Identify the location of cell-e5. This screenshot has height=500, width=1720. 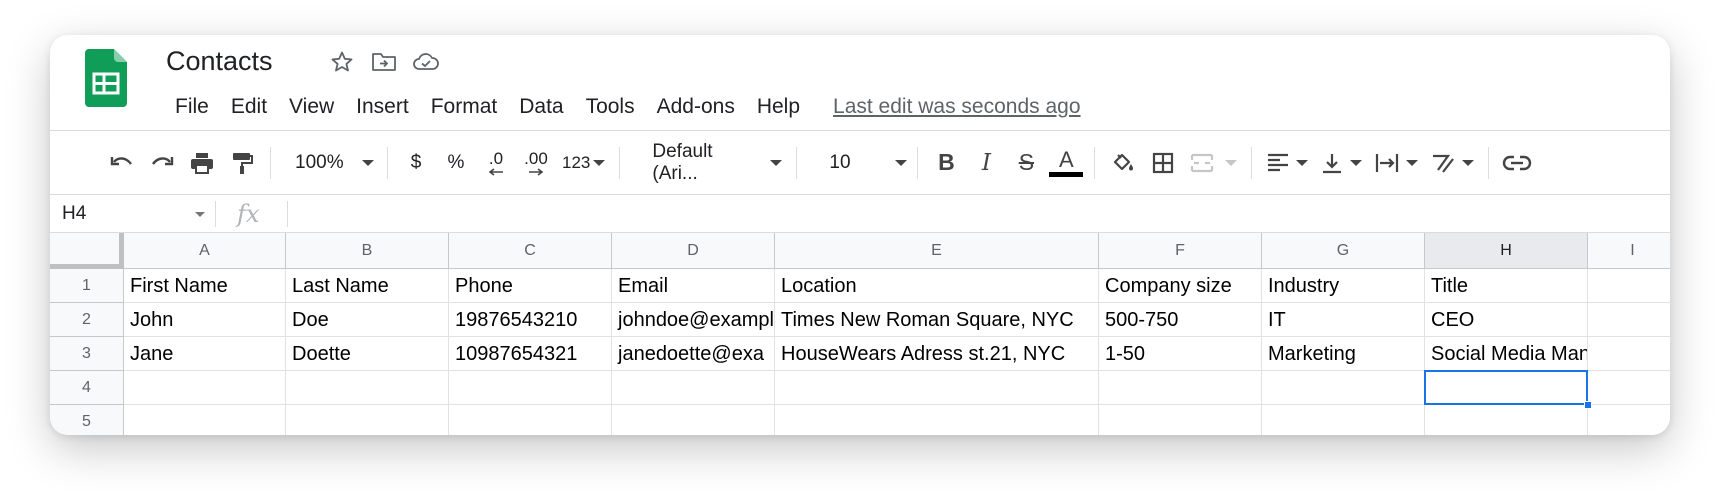
(937, 420).